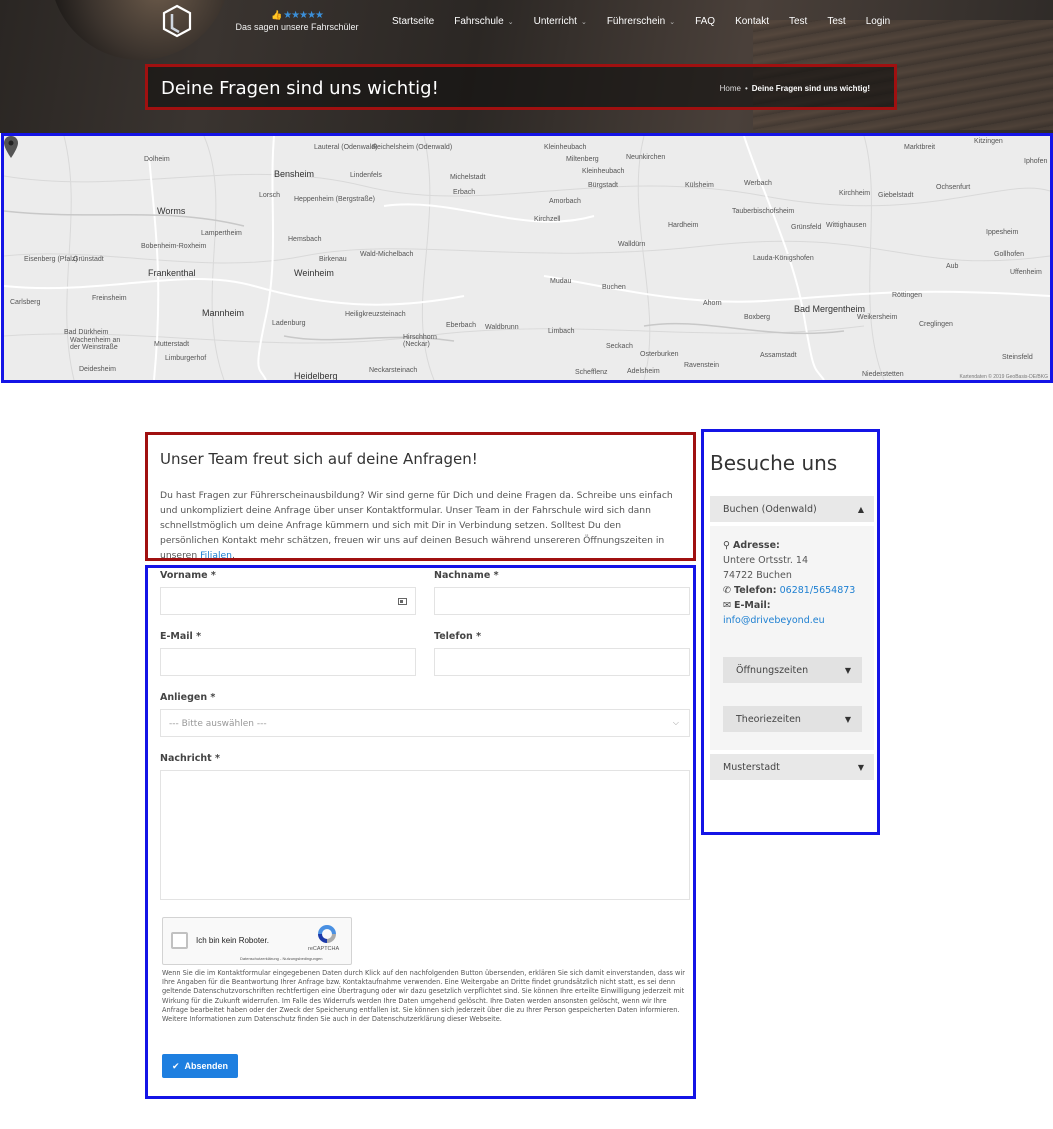 This screenshot has height=1129, width=1053. What do you see at coordinates (458, 636) in the screenshot?
I see `phone-label: Telefon *` at bounding box center [458, 636].